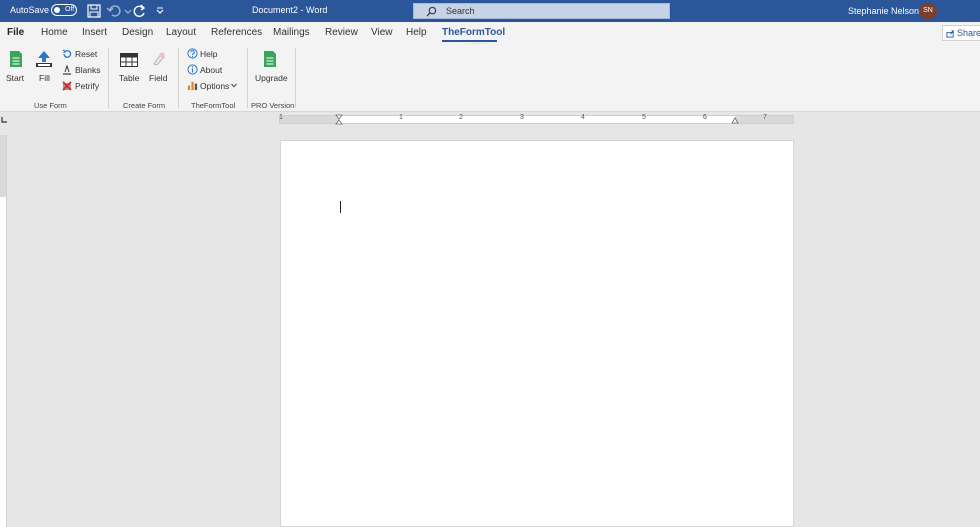 Image resolution: width=980 pixels, height=527 pixels. I want to click on start-button-label: Start, so click(15, 78).